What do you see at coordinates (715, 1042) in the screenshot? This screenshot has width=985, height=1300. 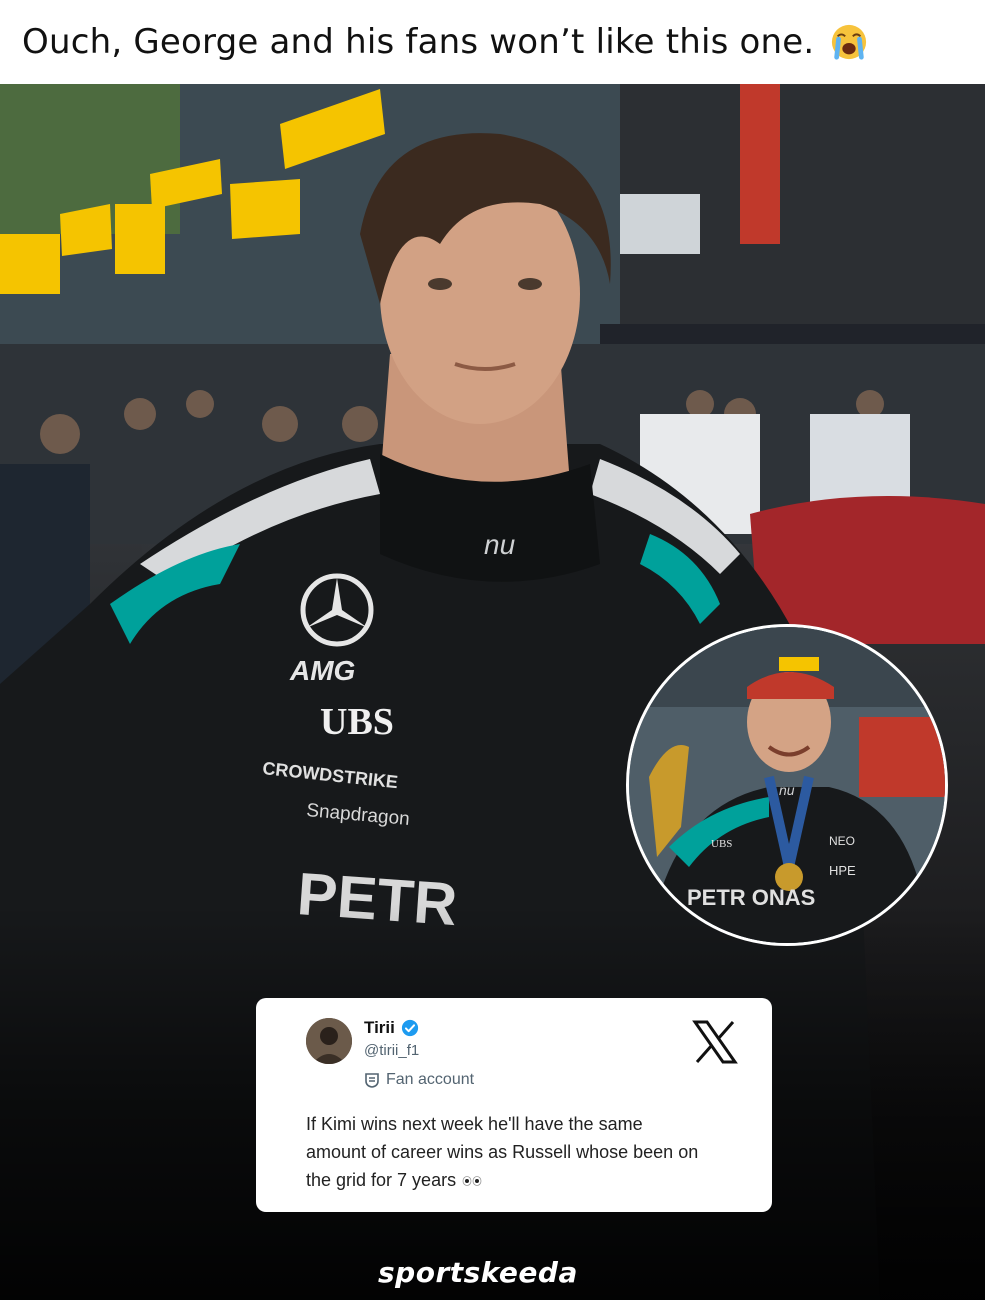 I see `x-logo-icon` at bounding box center [715, 1042].